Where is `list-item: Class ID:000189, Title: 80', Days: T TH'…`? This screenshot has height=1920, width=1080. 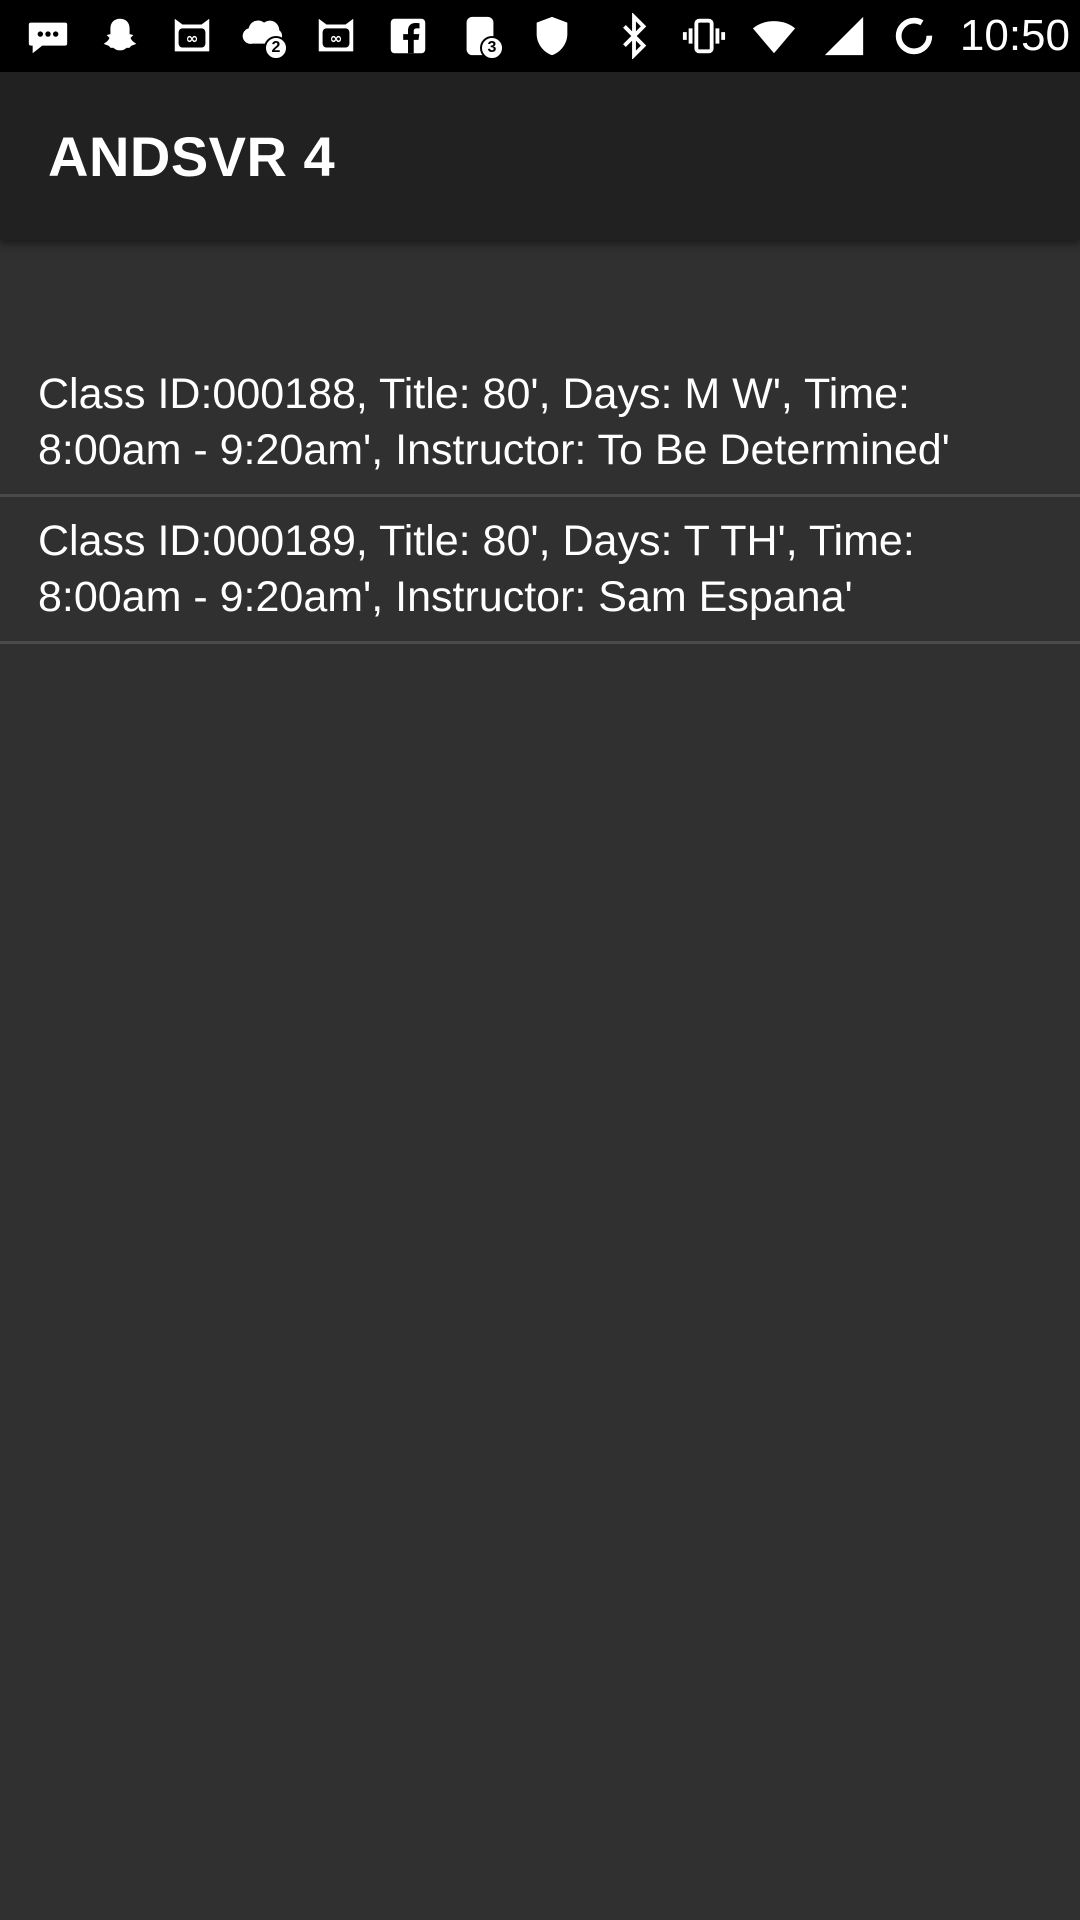
list-item: Class ID:000189, Title: 80', Days: T TH'… is located at coordinates (540, 570).